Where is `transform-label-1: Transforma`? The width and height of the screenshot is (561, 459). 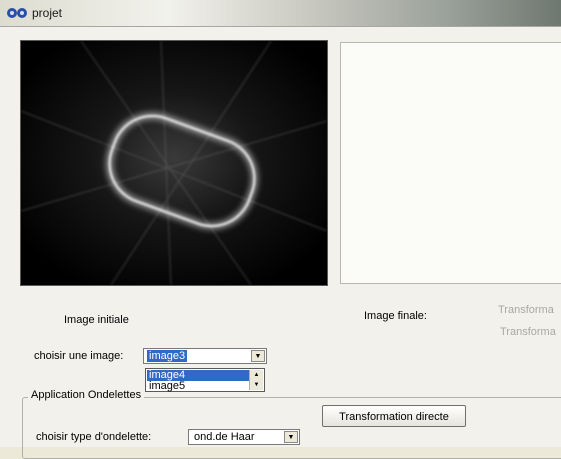
transform-label-1: Transforma is located at coordinates (526, 310).